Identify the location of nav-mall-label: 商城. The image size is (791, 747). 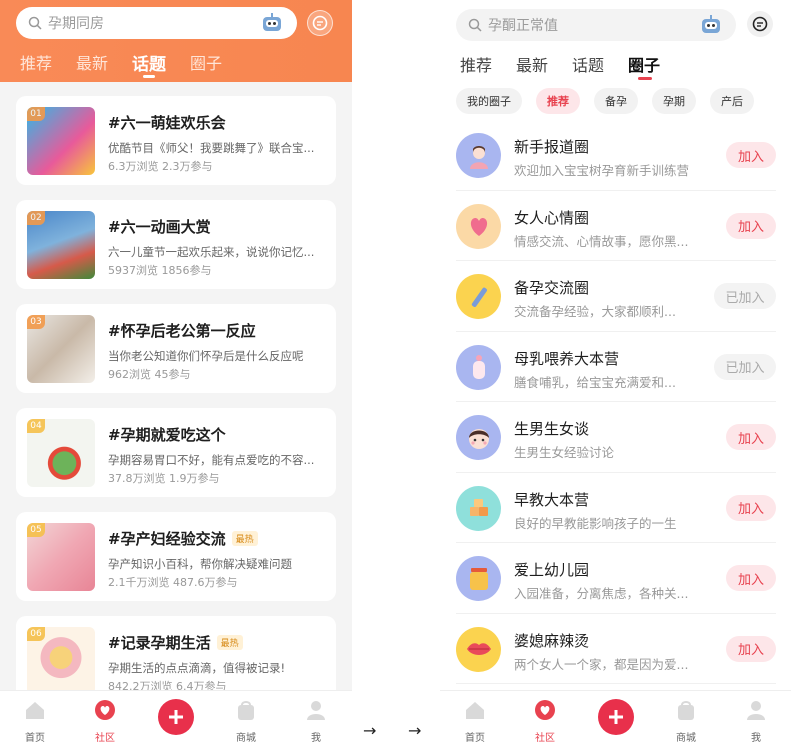
(246, 738).